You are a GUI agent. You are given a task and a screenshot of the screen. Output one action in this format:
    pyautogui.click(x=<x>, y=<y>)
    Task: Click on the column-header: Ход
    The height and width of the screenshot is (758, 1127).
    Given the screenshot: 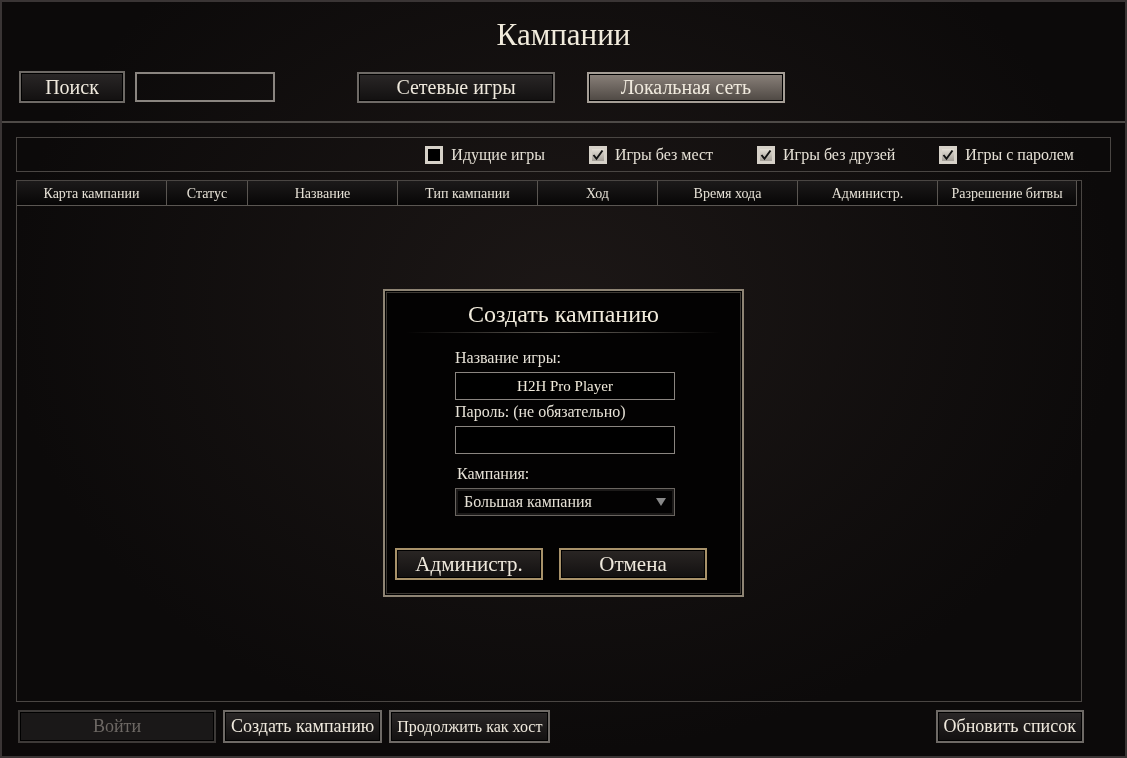 What is the action you would take?
    pyautogui.click(x=598, y=193)
    